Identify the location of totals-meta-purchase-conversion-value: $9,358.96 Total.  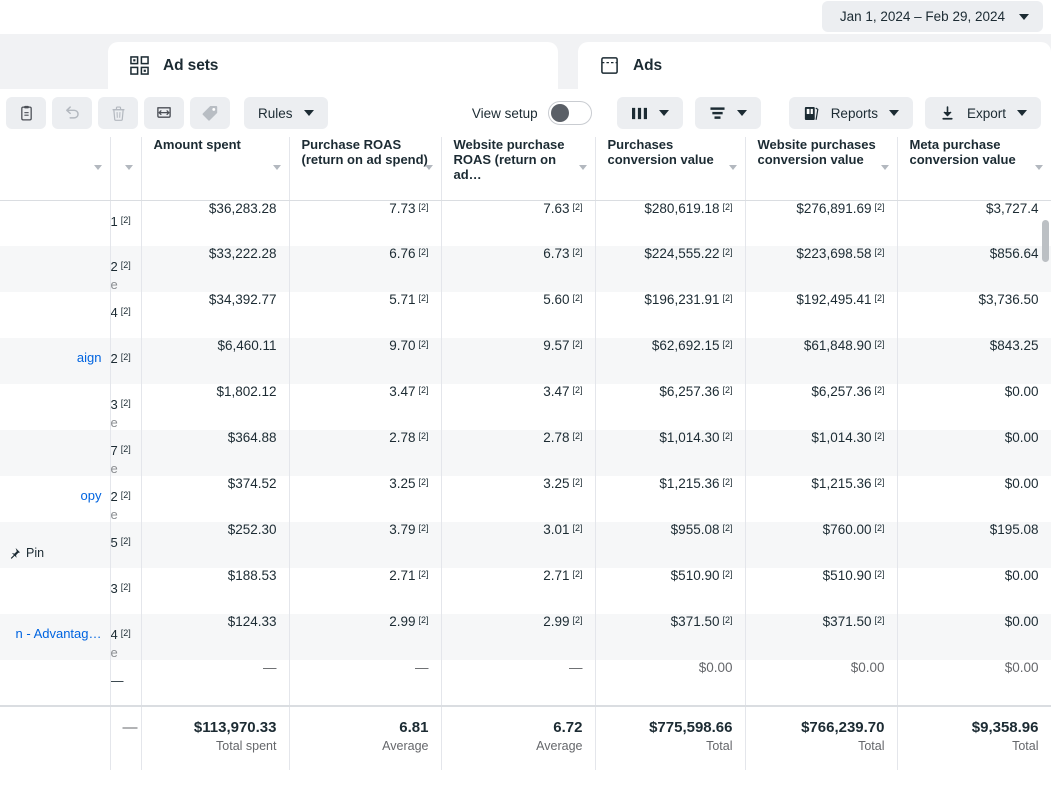
(974, 737).